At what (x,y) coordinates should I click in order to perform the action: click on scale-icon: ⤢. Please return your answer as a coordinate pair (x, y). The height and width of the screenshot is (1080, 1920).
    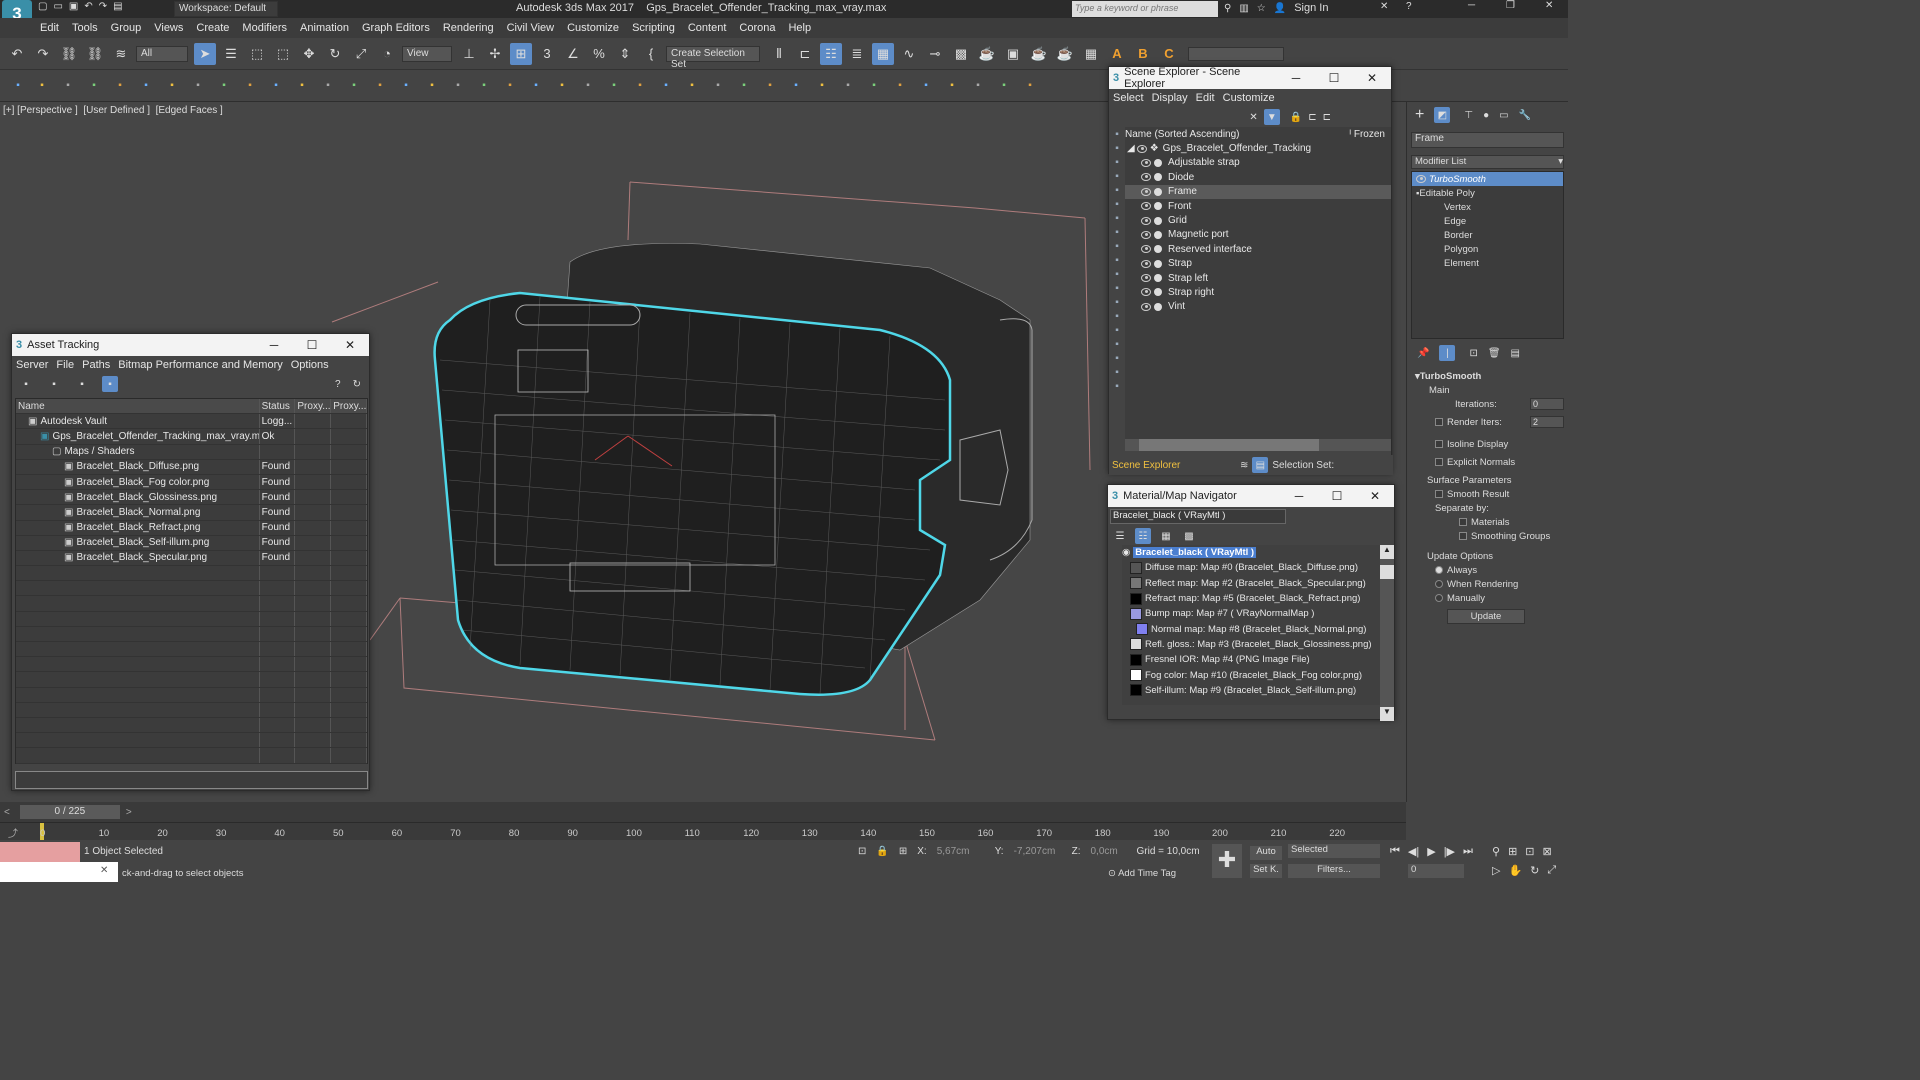
    Looking at the image, I should click on (361, 54).